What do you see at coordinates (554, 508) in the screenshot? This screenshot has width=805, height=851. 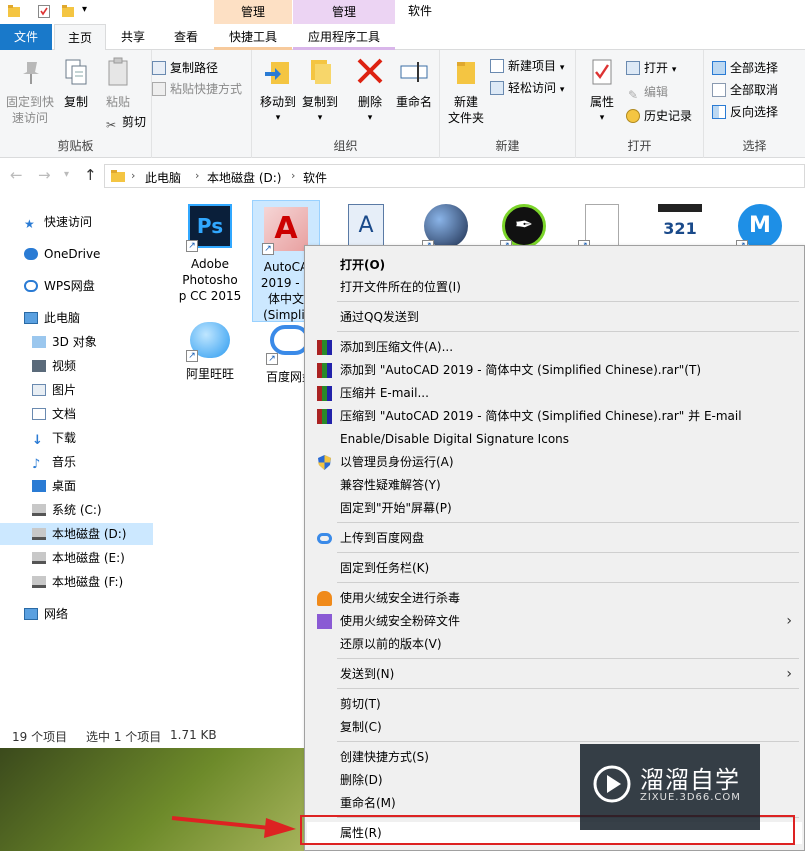 I see `menu-pin-to-start: 固定到"开始"屏幕(P)` at bounding box center [554, 508].